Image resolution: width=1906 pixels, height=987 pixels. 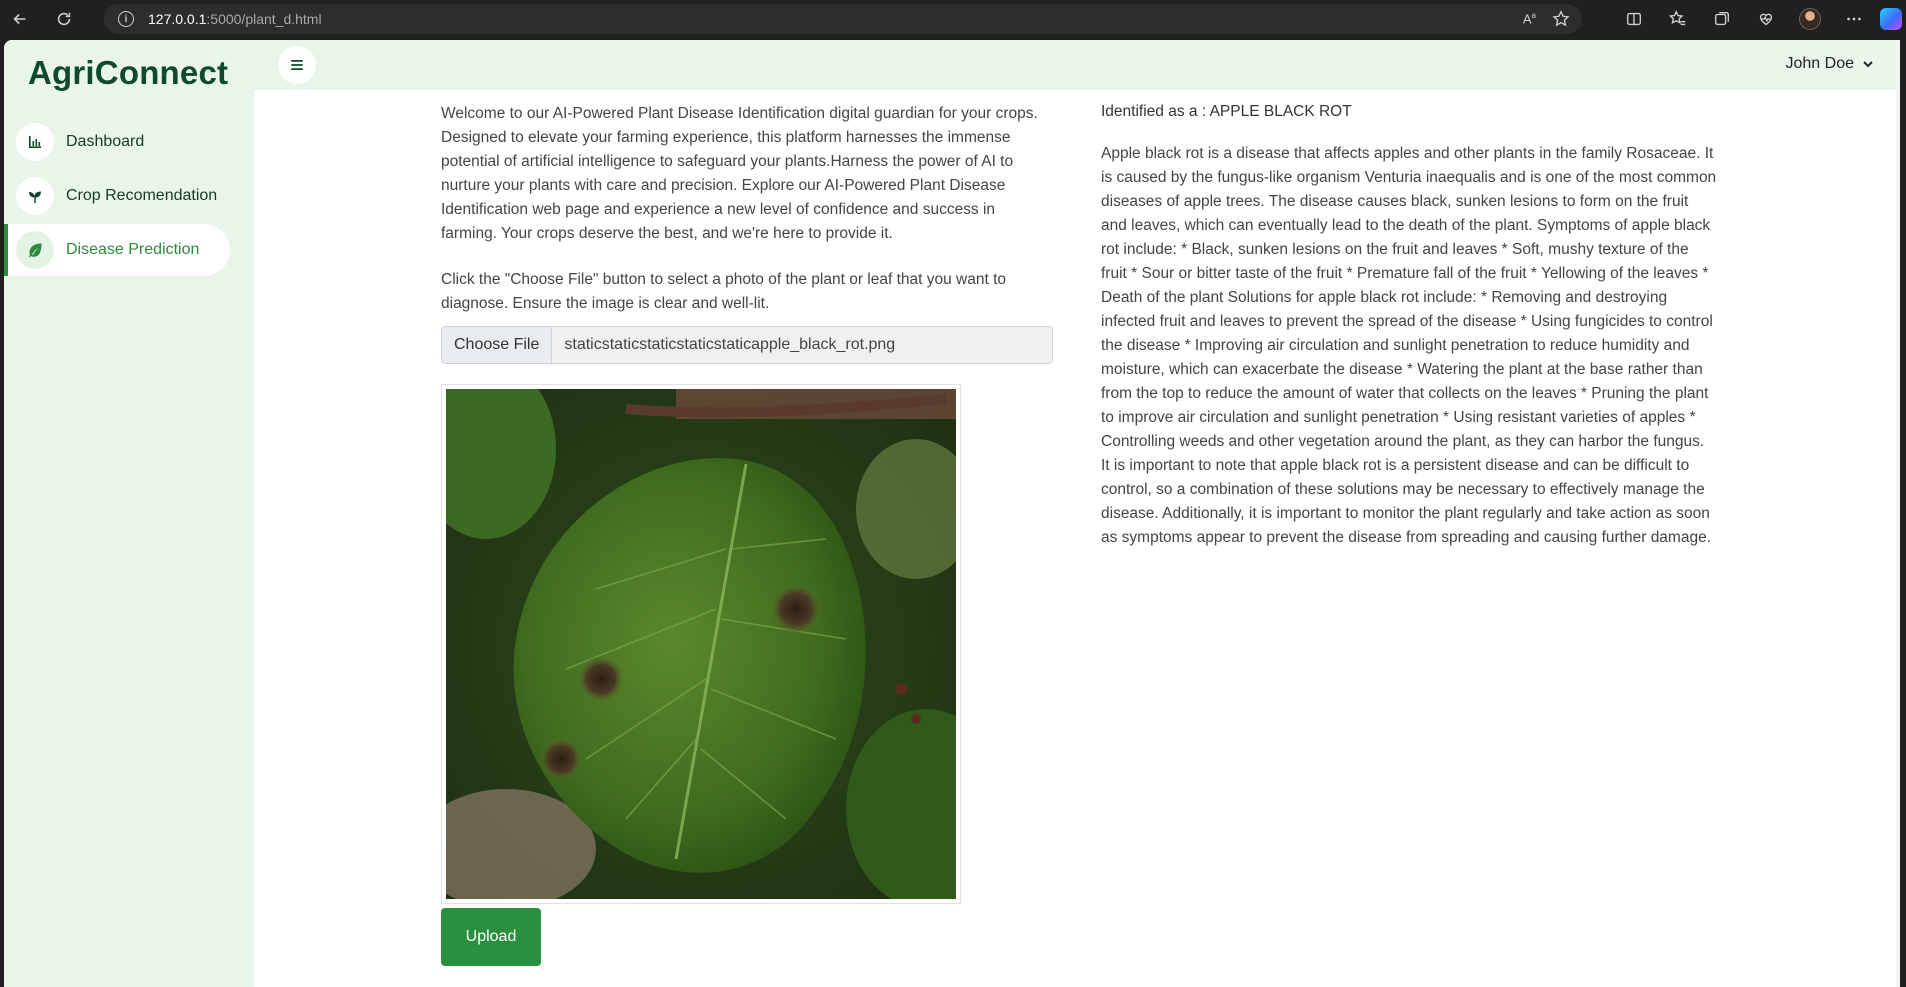 What do you see at coordinates (491, 937) in the screenshot?
I see `upload-button: Upload` at bounding box center [491, 937].